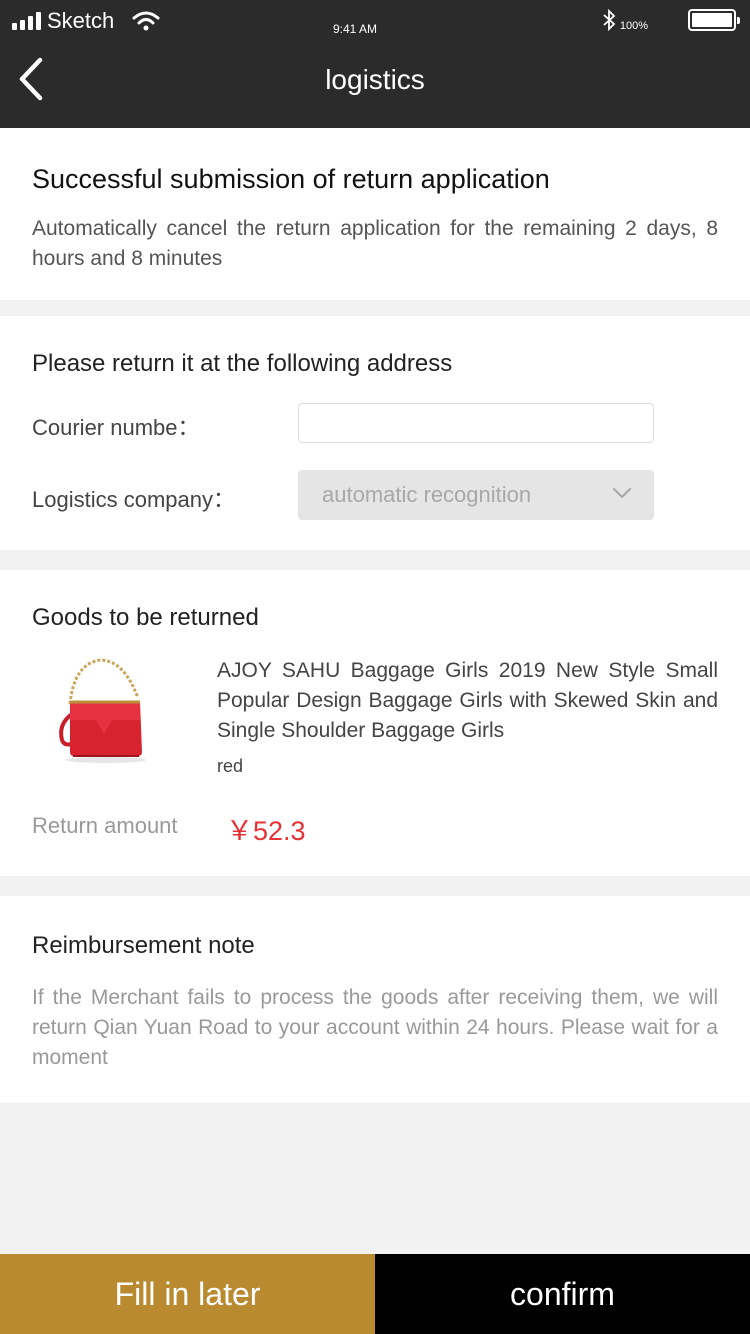 The image size is (750, 1334). What do you see at coordinates (133, 499) in the screenshot?
I see `logistics-company-label: Logistics company：` at bounding box center [133, 499].